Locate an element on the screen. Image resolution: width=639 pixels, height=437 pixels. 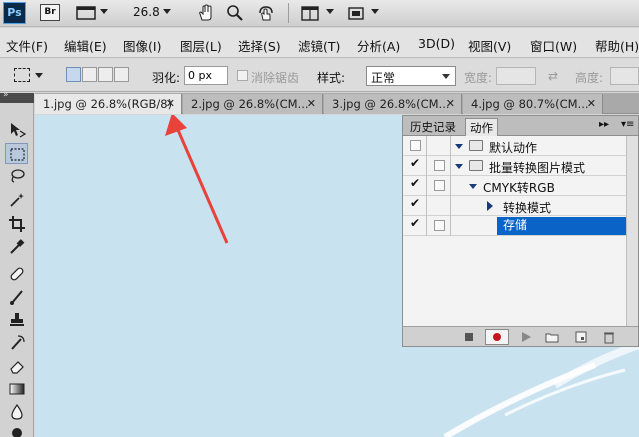
stop-icon is located at coordinates (469, 337).